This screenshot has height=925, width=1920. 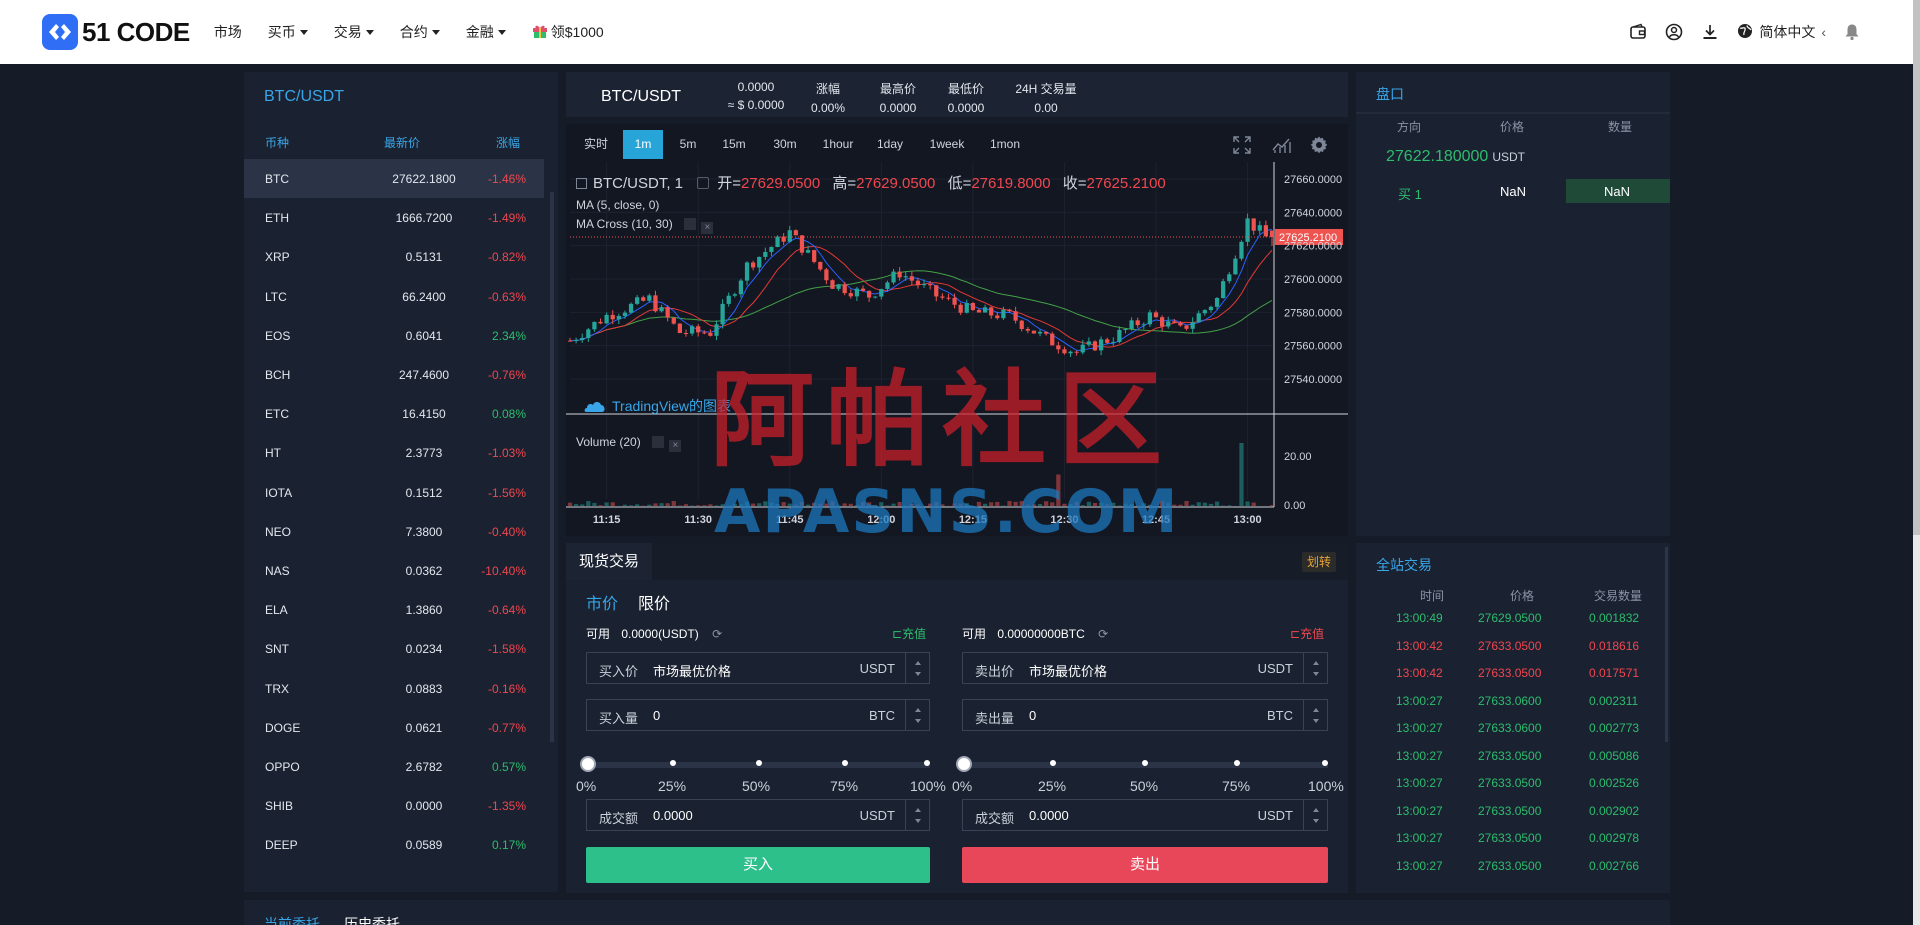 I want to click on nav-trade: 交易, so click(x=354, y=32).